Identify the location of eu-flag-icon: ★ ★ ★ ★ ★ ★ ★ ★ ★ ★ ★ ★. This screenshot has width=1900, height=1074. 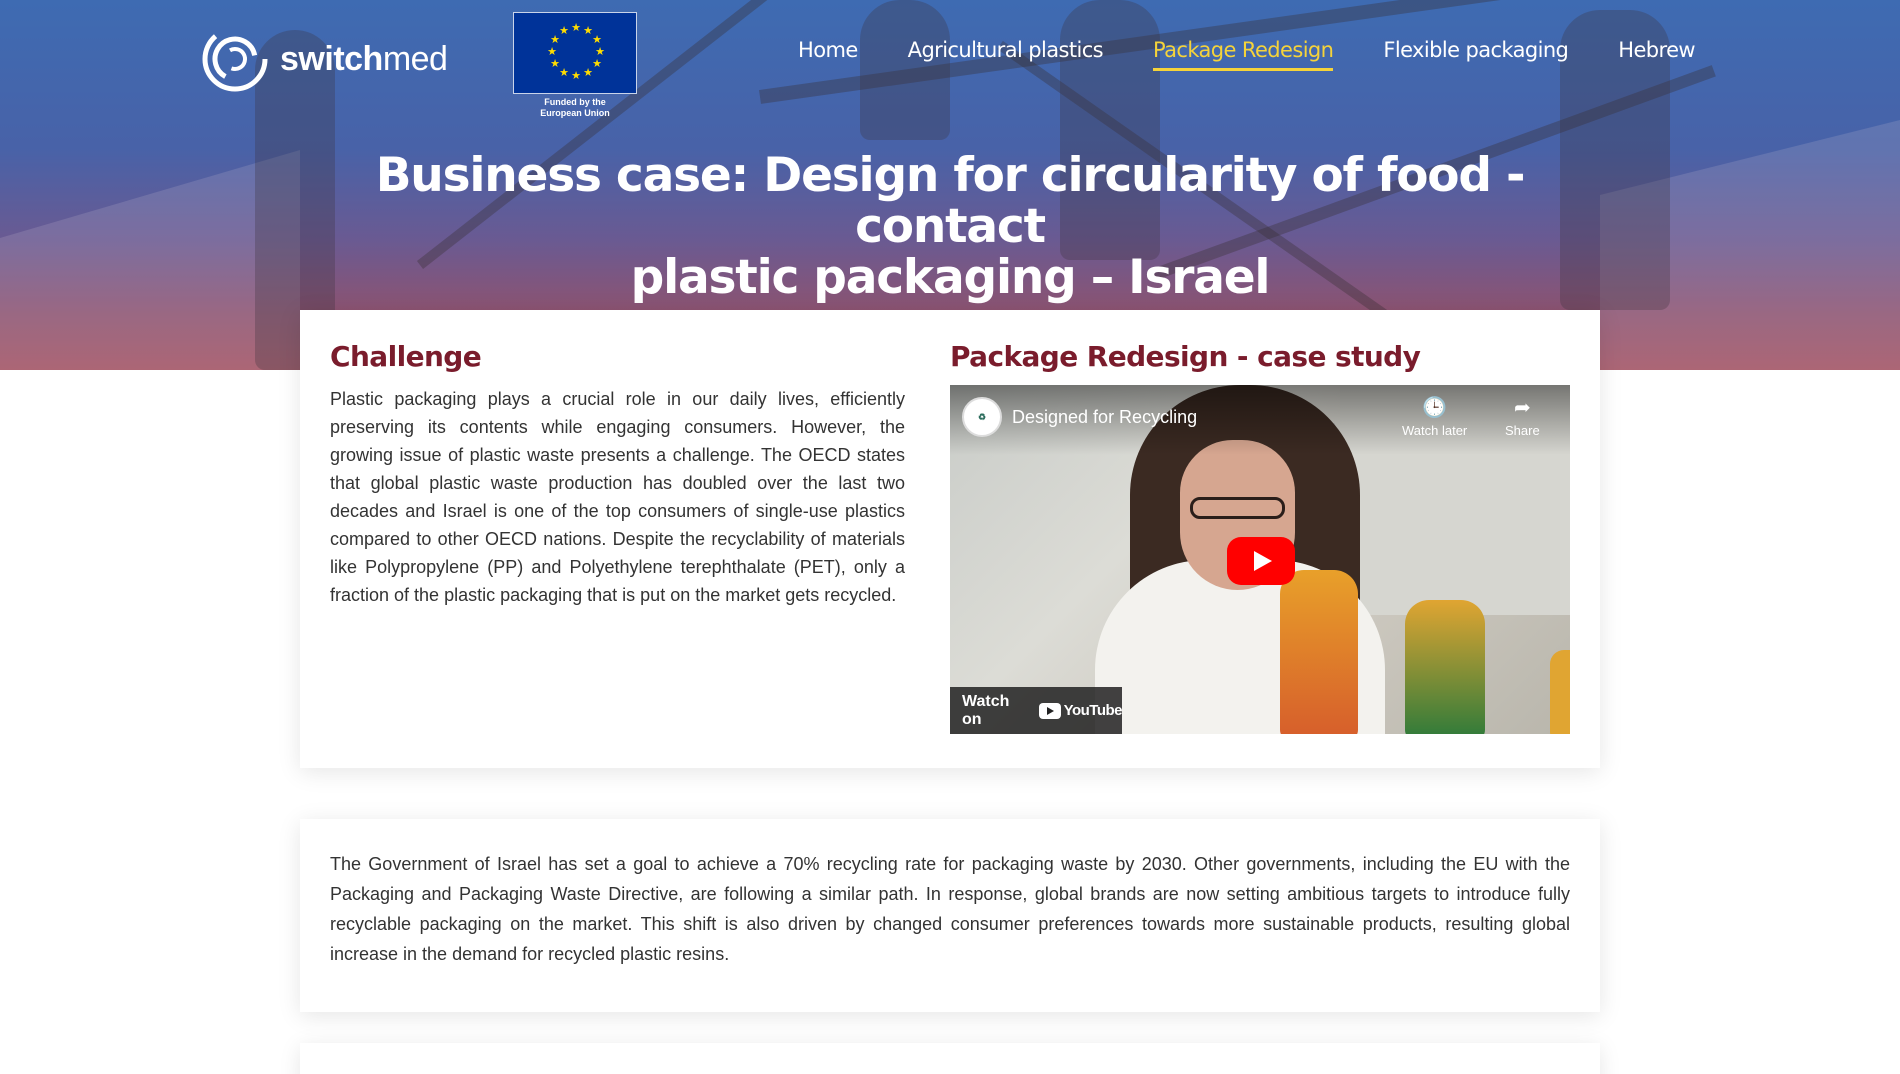
(575, 53).